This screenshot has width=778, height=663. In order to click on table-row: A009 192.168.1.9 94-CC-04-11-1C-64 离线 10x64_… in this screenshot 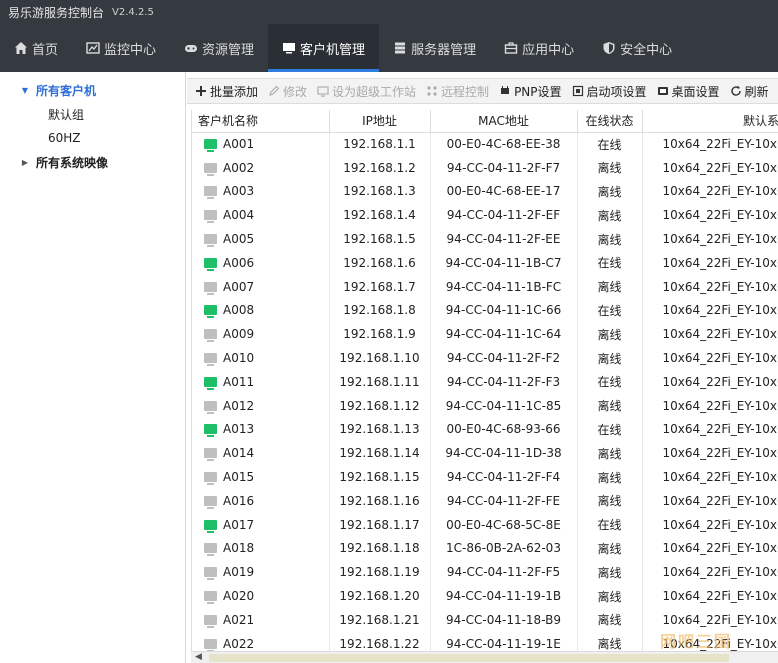, I will do `click(485, 334)`.